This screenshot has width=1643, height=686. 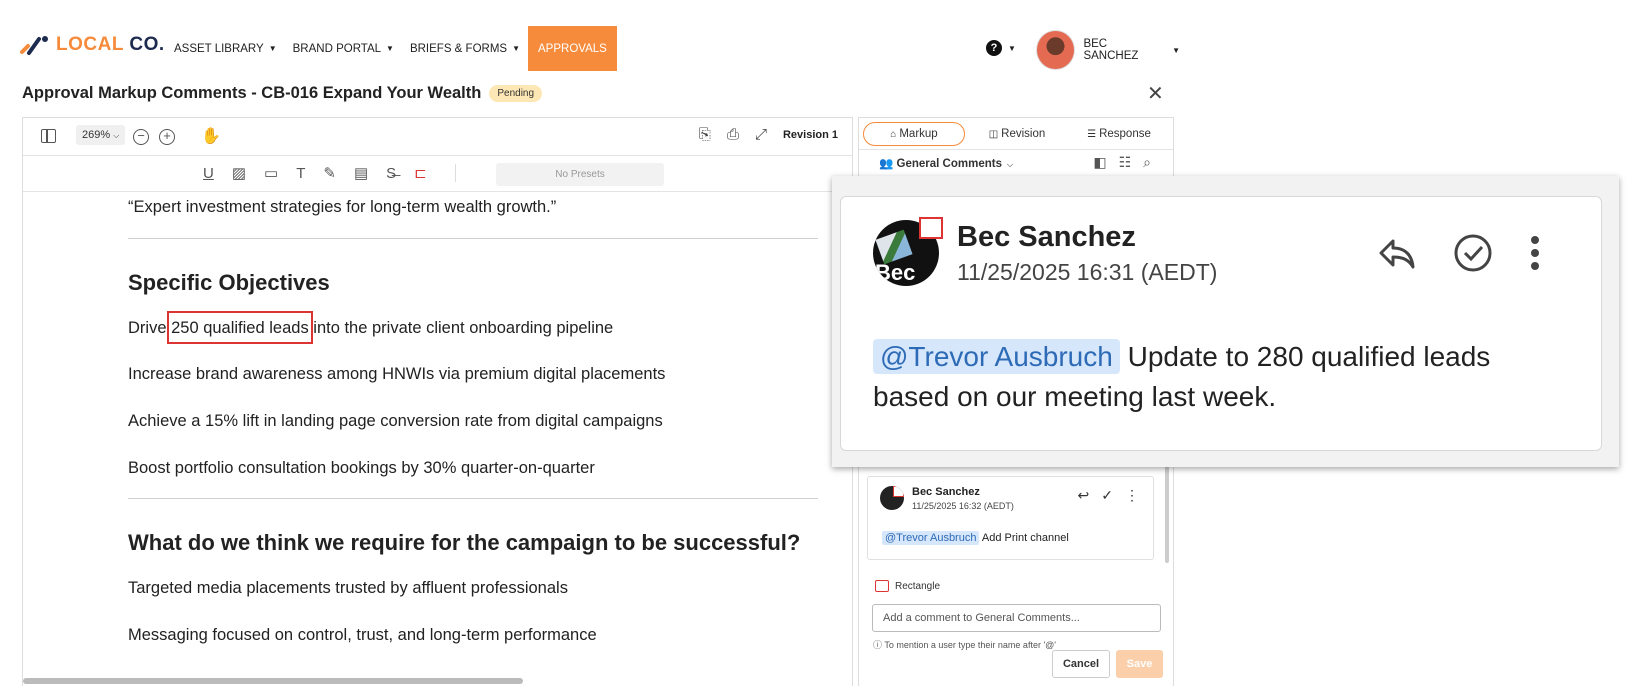 I want to click on strikethrough-icon: S̶, so click(x=391, y=173).